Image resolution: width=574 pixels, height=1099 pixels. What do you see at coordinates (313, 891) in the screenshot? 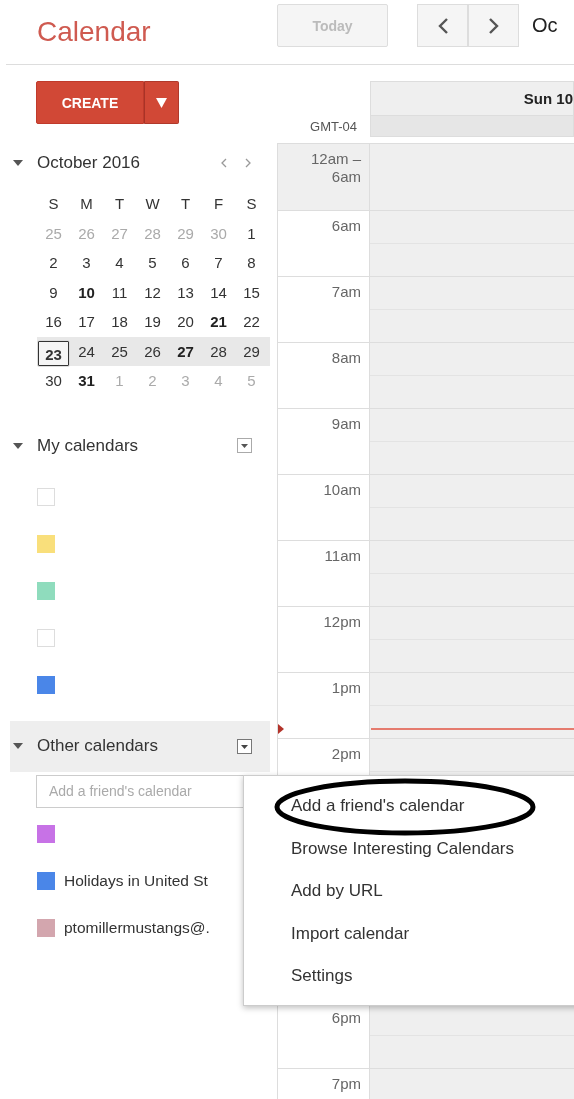
I see `menu-item: Add by URL` at bounding box center [313, 891].